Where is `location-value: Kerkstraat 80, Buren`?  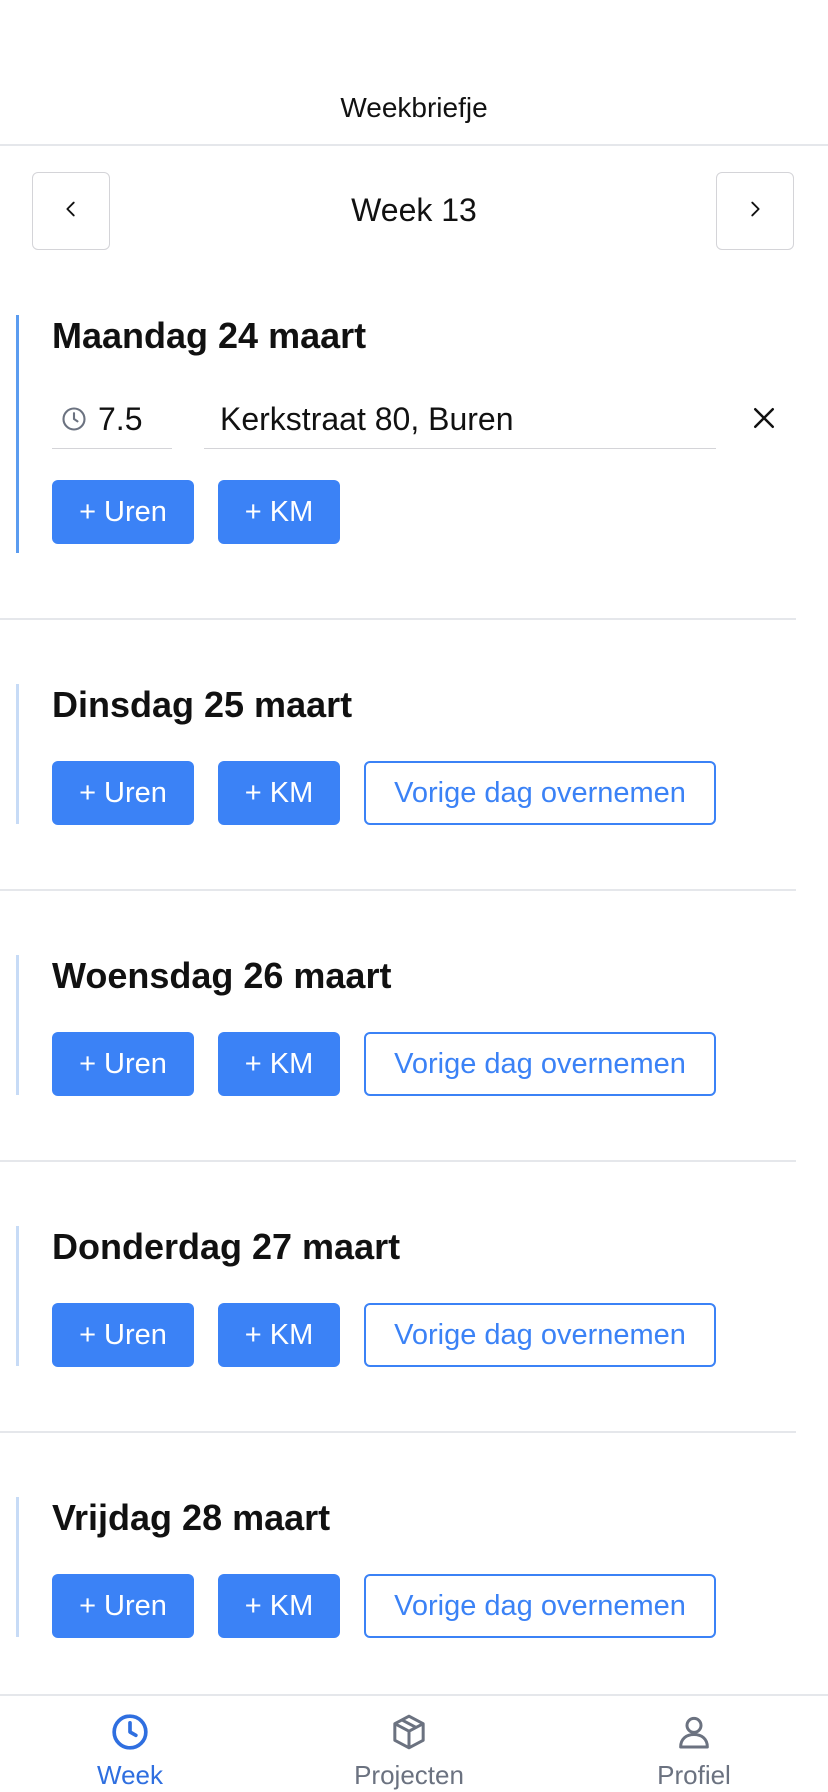 location-value: Kerkstraat 80, Buren is located at coordinates (367, 418).